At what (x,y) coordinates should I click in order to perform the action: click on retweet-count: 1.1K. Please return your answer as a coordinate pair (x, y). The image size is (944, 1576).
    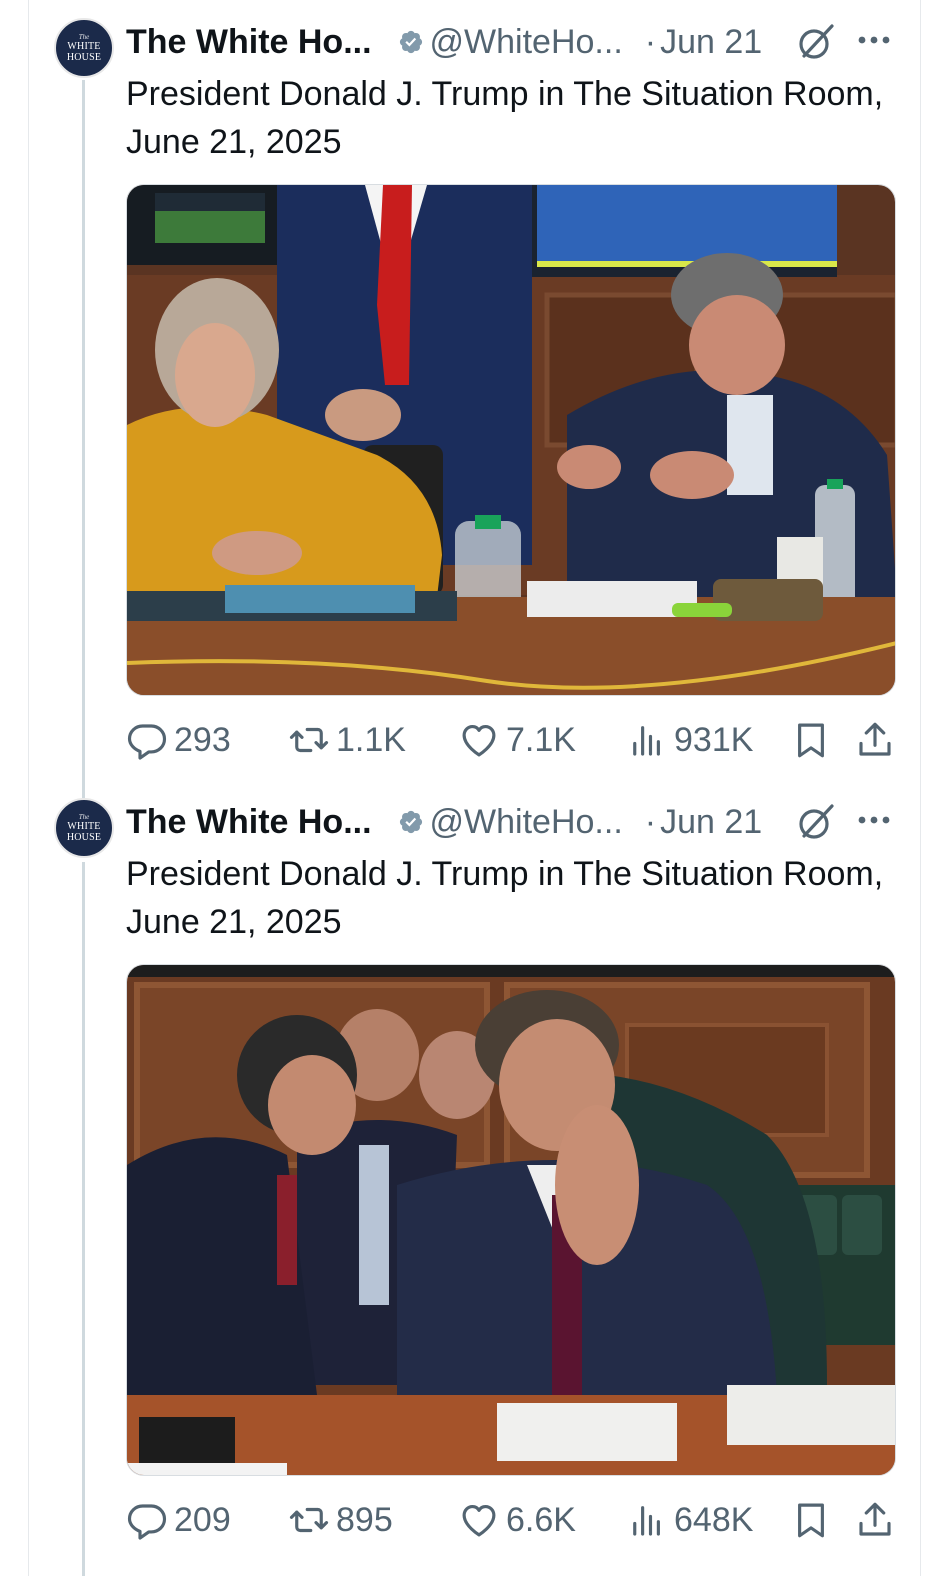
    Looking at the image, I should click on (371, 739).